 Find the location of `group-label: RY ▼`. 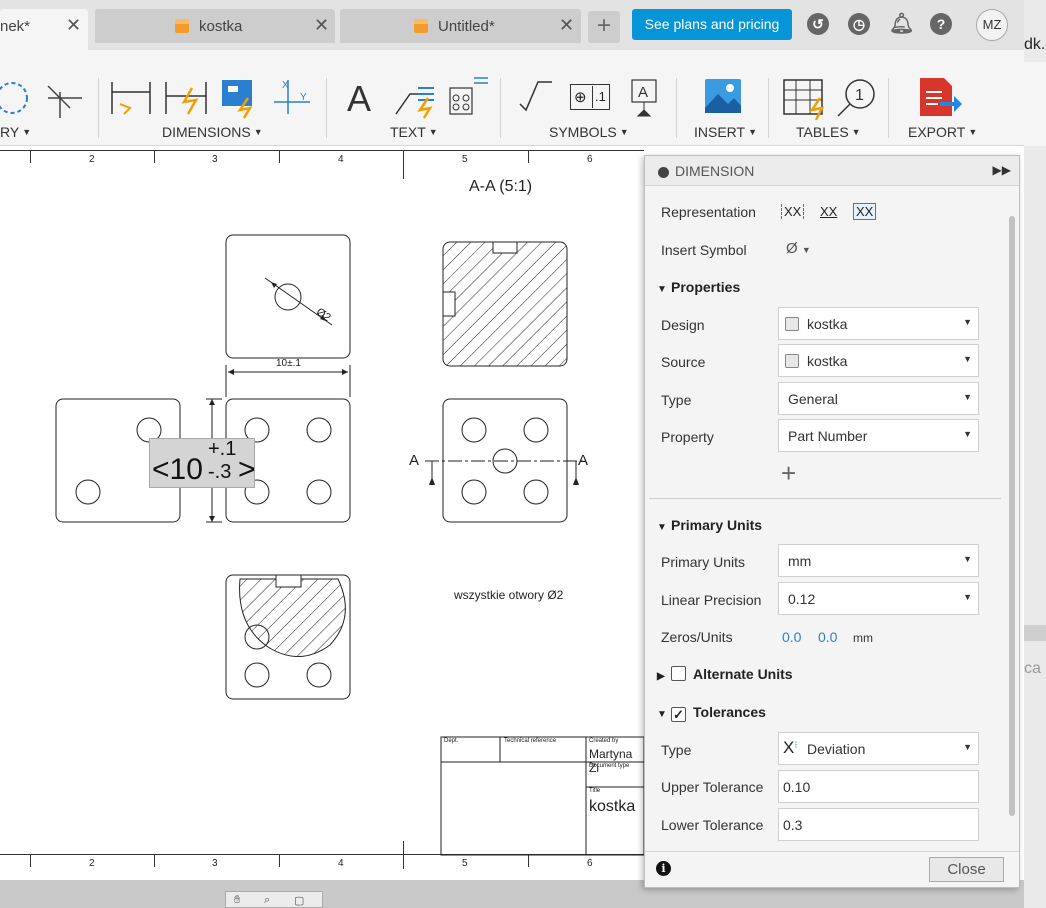

group-label: RY ▼ is located at coordinates (15, 132).